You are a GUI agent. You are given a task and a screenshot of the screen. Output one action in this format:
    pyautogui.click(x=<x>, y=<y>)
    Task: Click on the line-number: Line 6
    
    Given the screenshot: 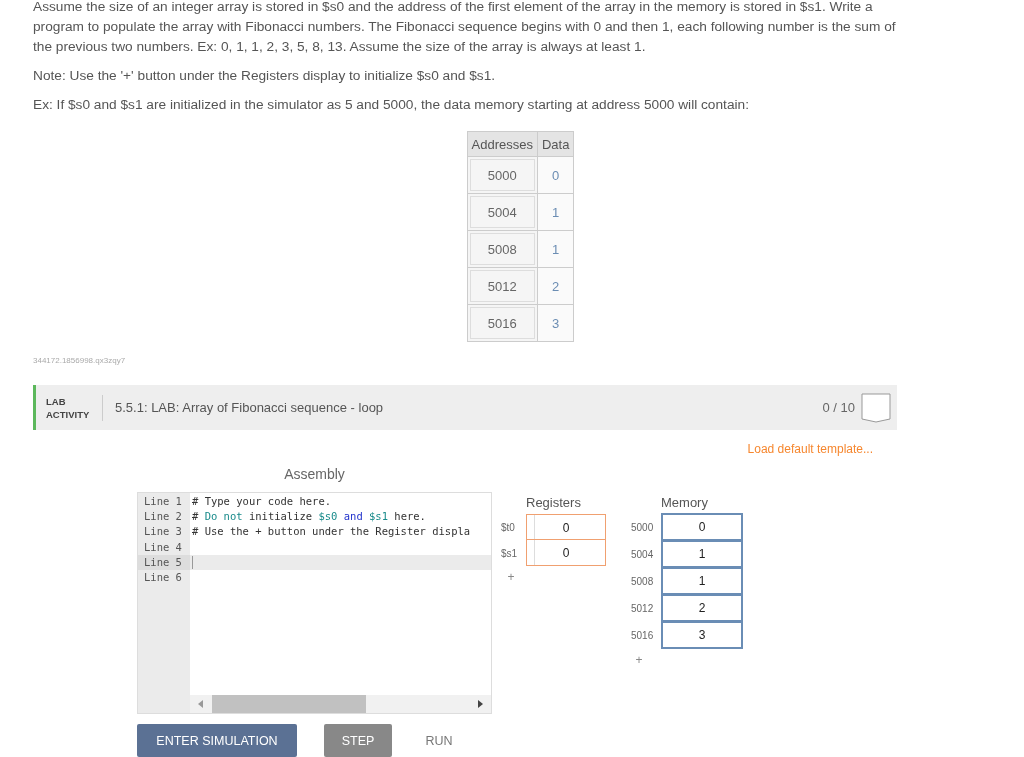 What is the action you would take?
    pyautogui.click(x=163, y=577)
    